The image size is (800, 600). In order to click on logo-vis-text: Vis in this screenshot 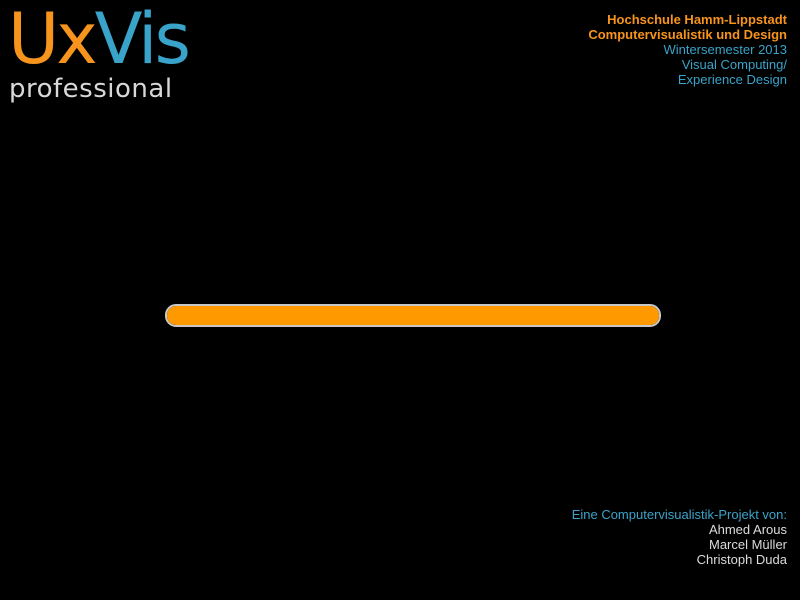, I will do `click(142, 40)`.